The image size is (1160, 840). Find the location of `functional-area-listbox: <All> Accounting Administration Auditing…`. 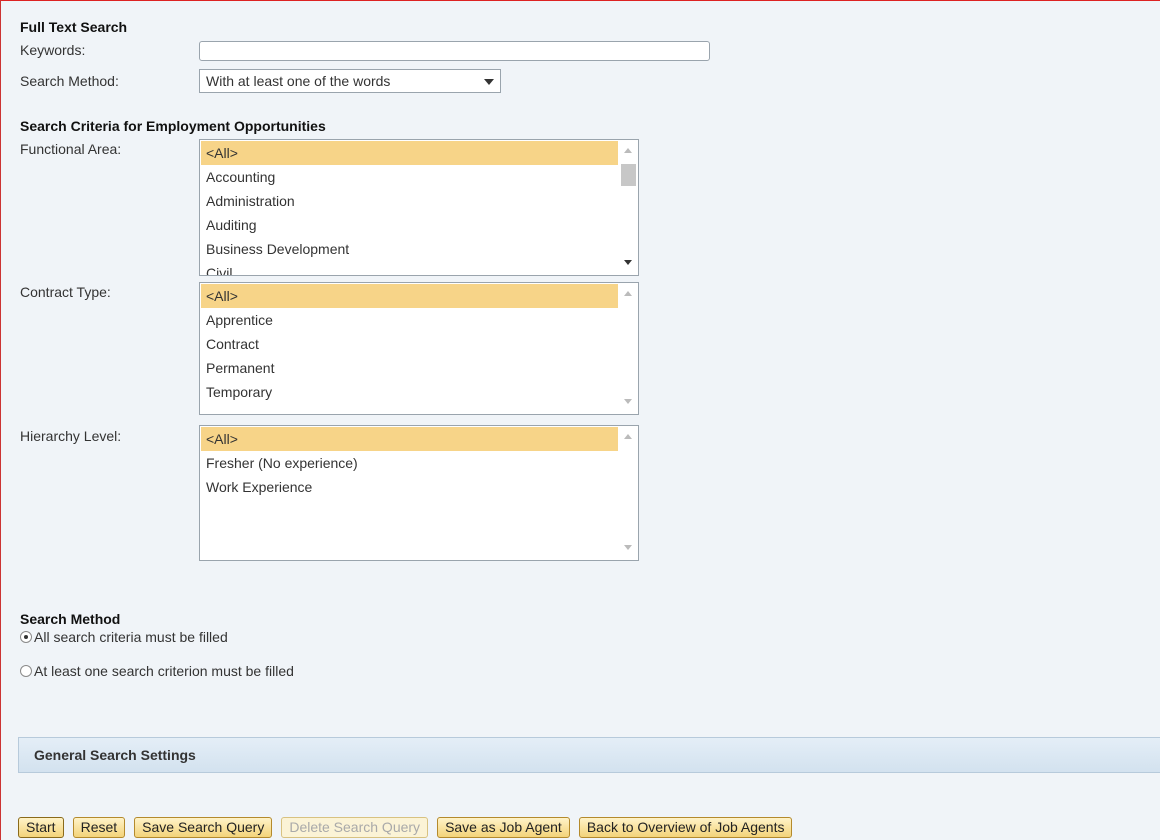

functional-area-listbox: <All> Accounting Administration Auditing… is located at coordinates (419, 207).